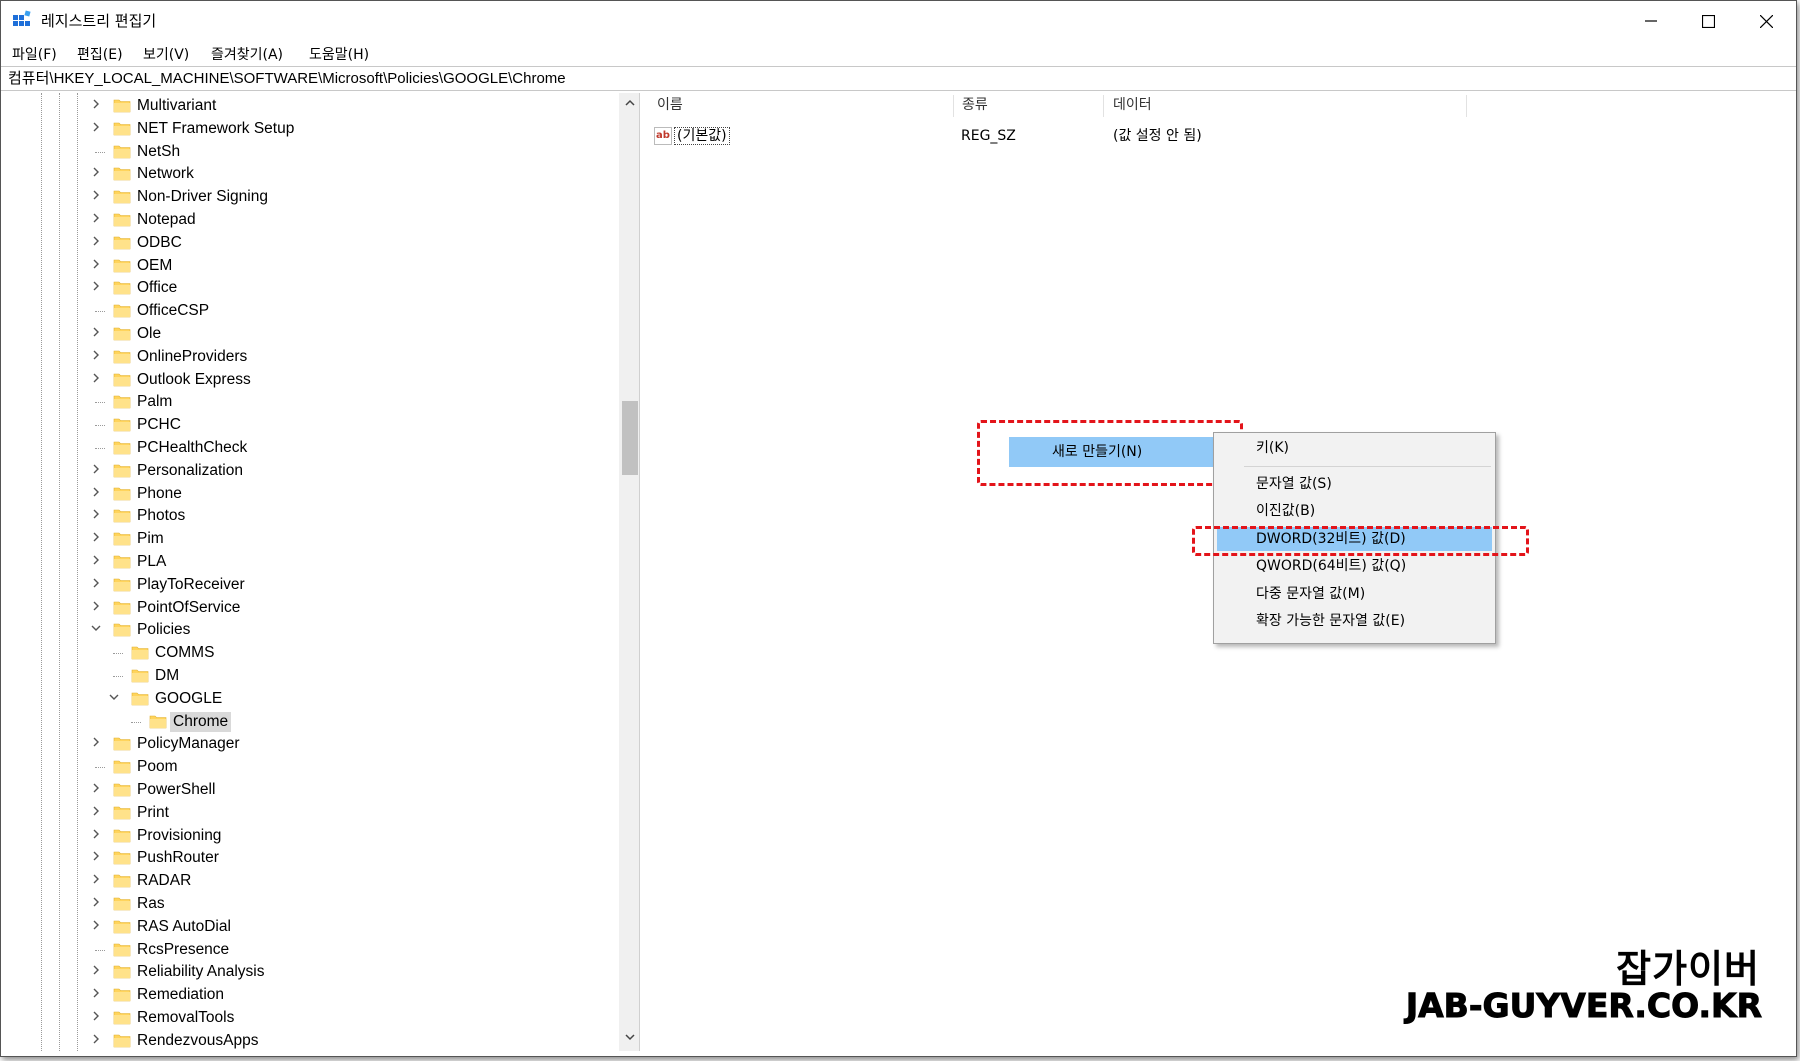 This screenshot has height=1061, width=1800. Describe the element at coordinates (308, 927) in the screenshot. I see `tree-item: RAS AutoDial` at that location.